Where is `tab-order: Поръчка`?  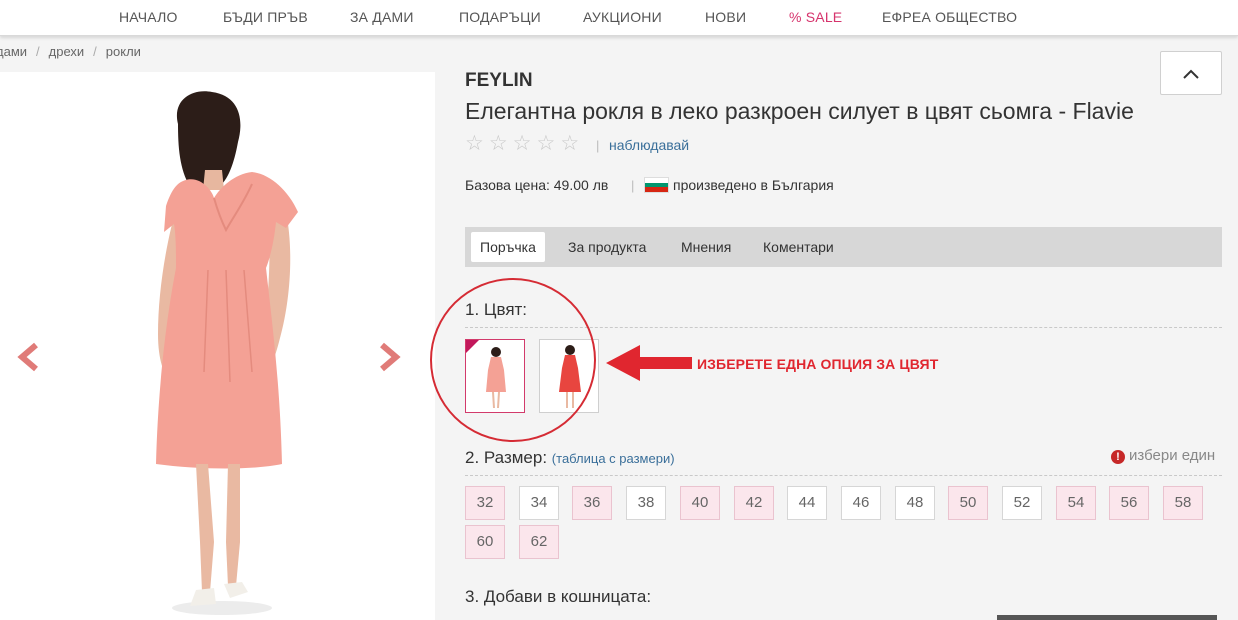
tab-order: Поръчка is located at coordinates (508, 247).